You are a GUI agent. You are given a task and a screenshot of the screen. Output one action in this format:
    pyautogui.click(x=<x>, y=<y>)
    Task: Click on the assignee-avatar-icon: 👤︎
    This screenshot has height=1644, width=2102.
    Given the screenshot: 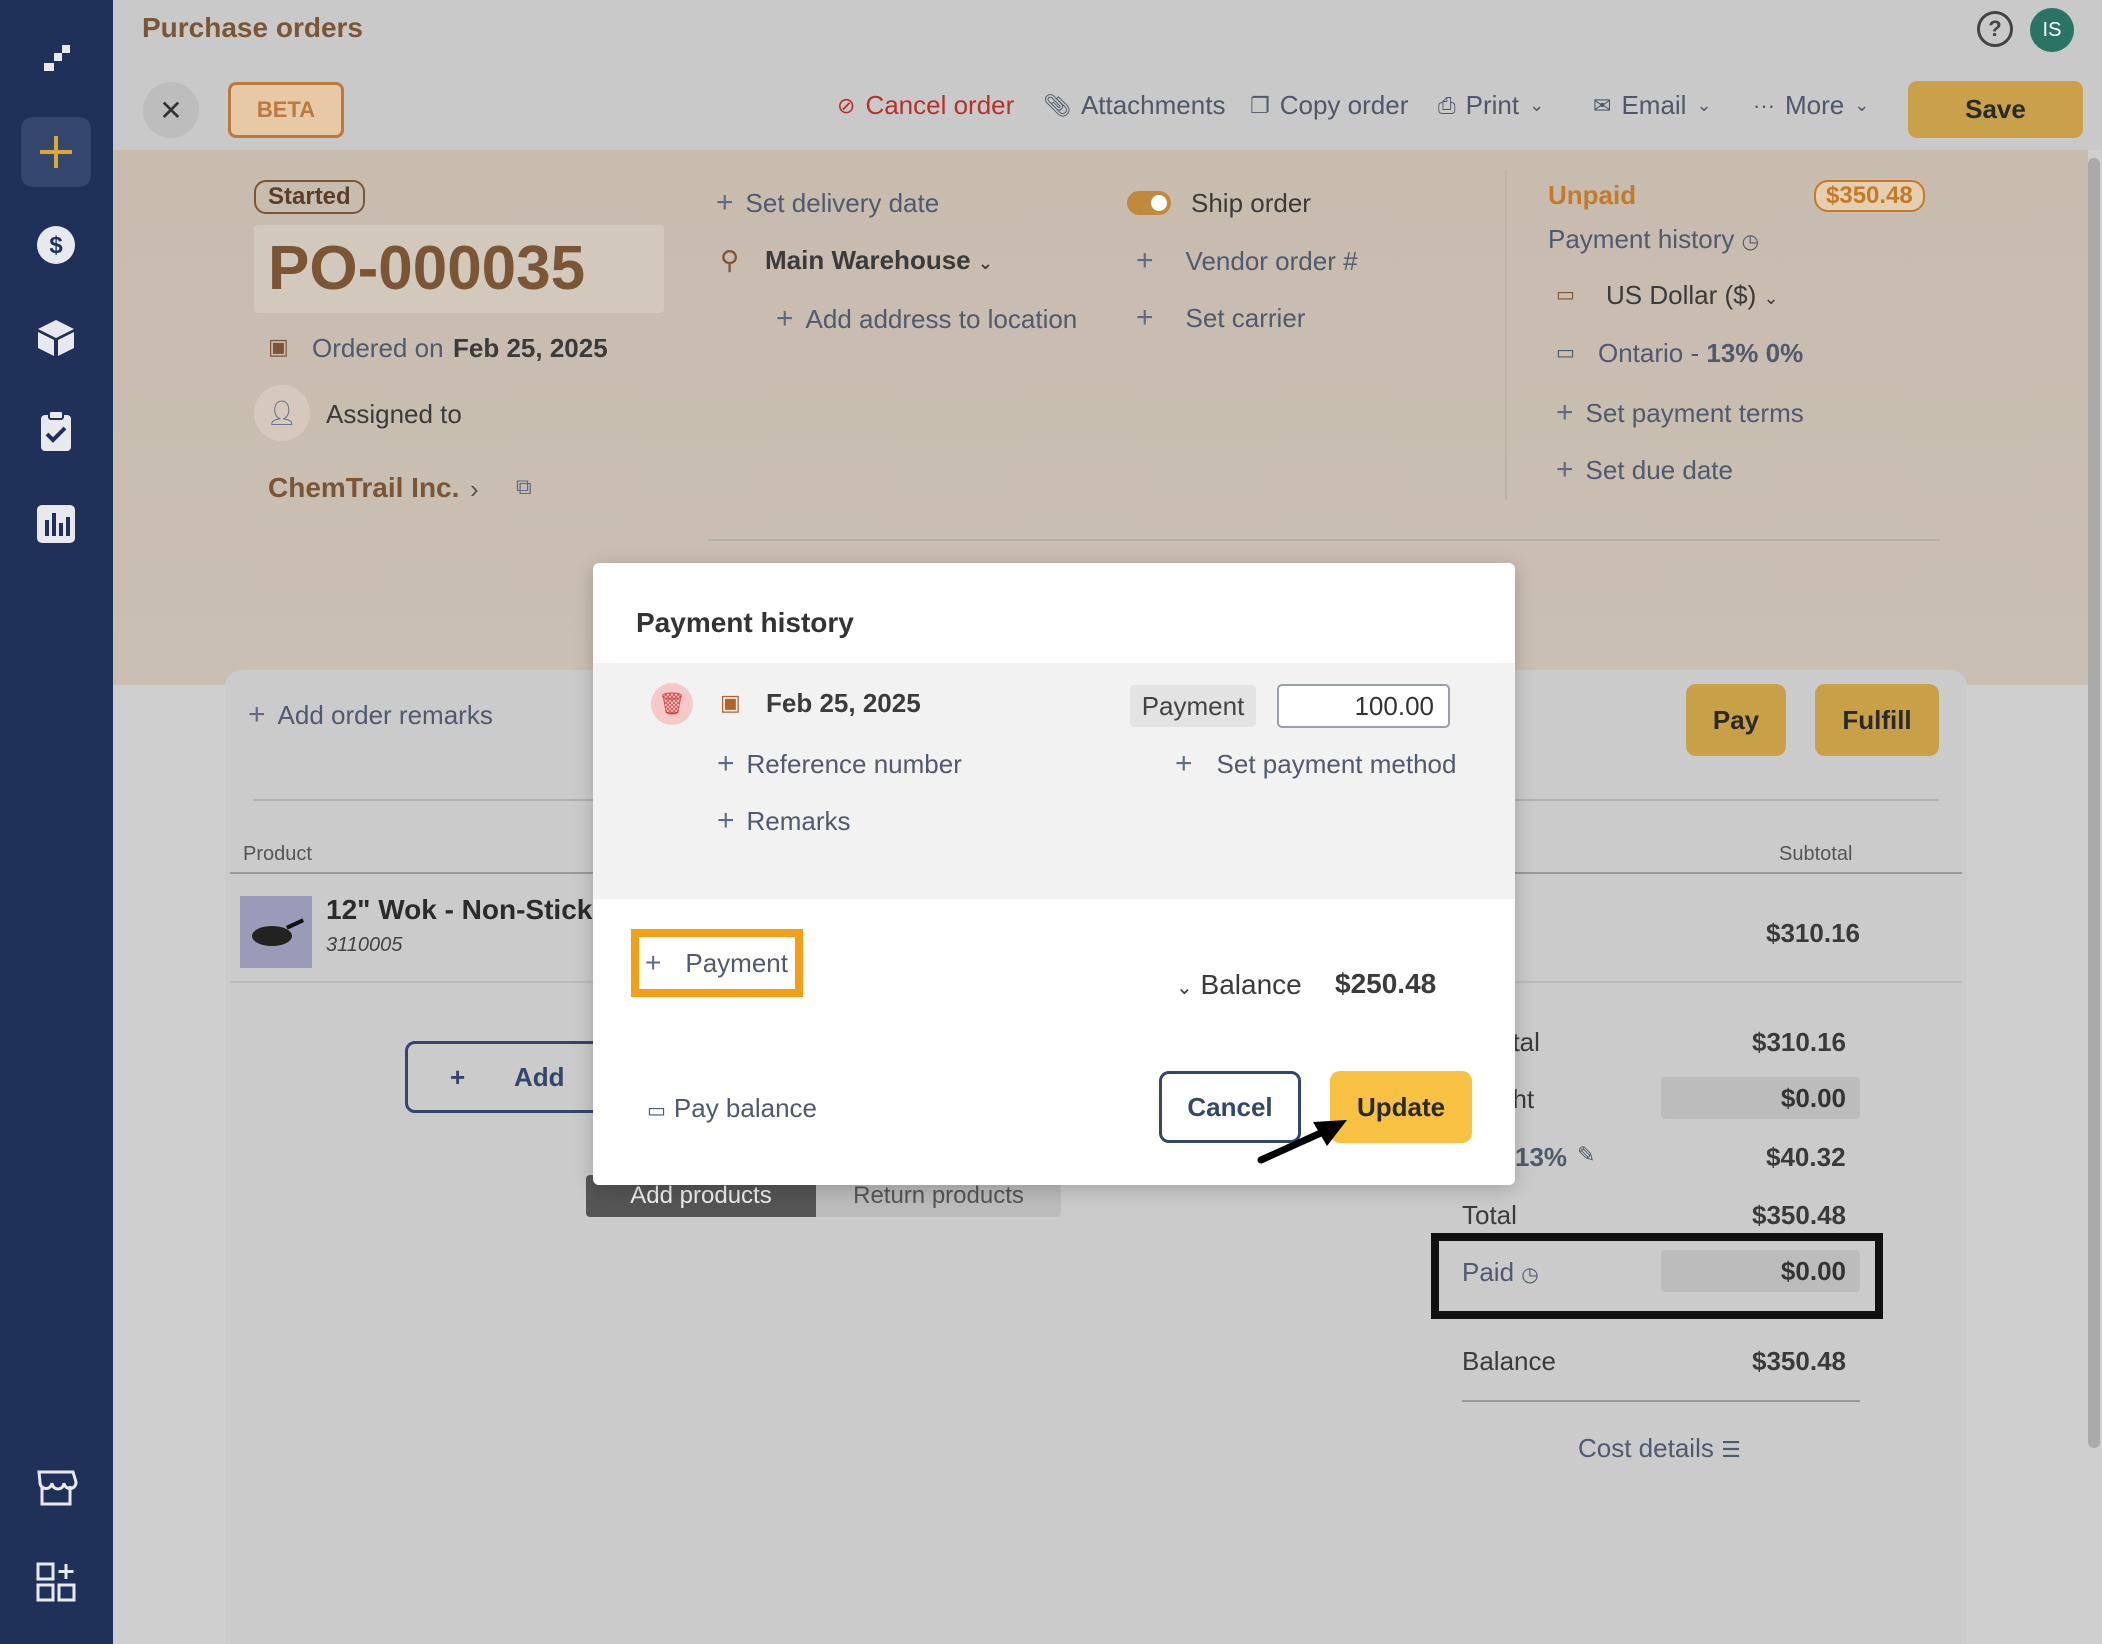 What is the action you would take?
    pyautogui.click(x=282, y=413)
    